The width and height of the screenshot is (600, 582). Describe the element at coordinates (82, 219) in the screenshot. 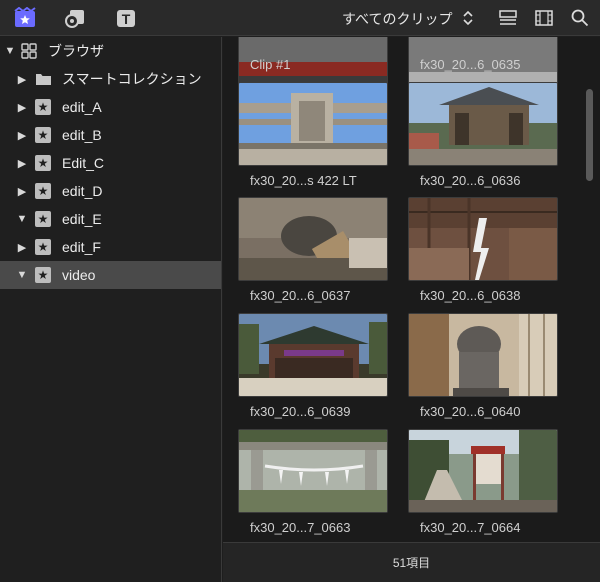

I see `sidebar-item-label: edit_E` at that location.